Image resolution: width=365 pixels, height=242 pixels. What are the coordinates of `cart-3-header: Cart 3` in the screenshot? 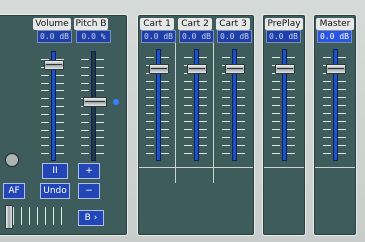 It's located at (233, 24).